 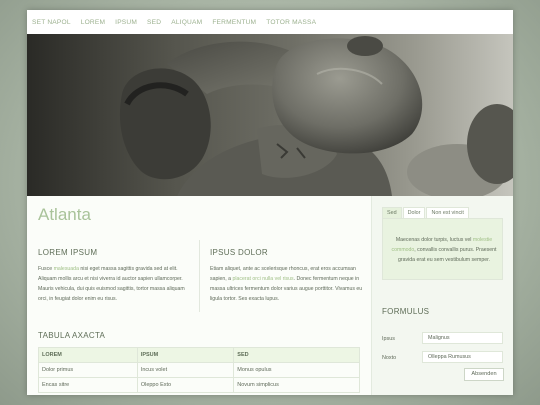 I want to click on tab-non-est-vincit: Non est vincit, so click(x=447, y=212).